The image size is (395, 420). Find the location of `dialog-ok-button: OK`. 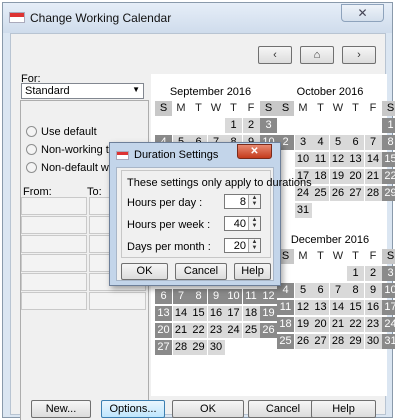

dialog-ok-button: OK is located at coordinates (144, 271).